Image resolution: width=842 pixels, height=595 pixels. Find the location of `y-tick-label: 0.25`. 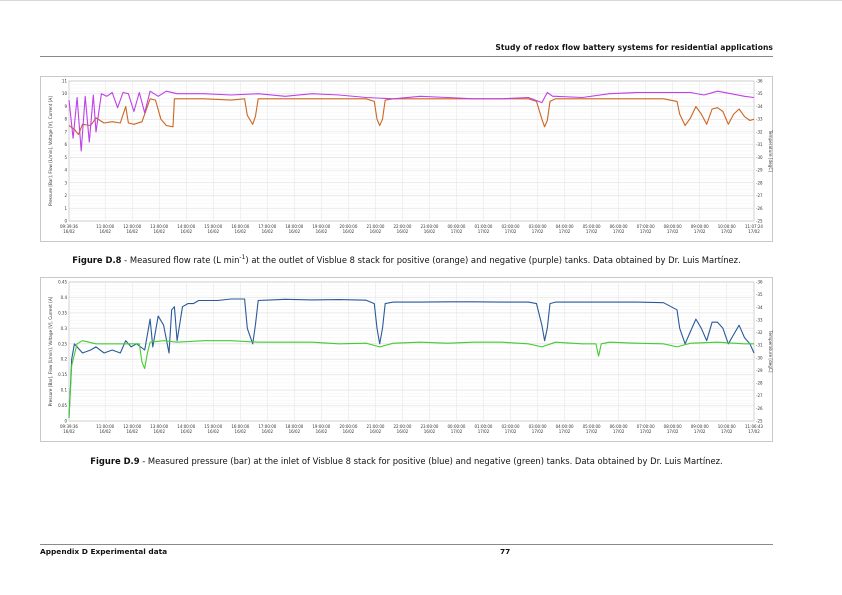

y-tick-label: 0.25 is located at coordinates (62, 343).